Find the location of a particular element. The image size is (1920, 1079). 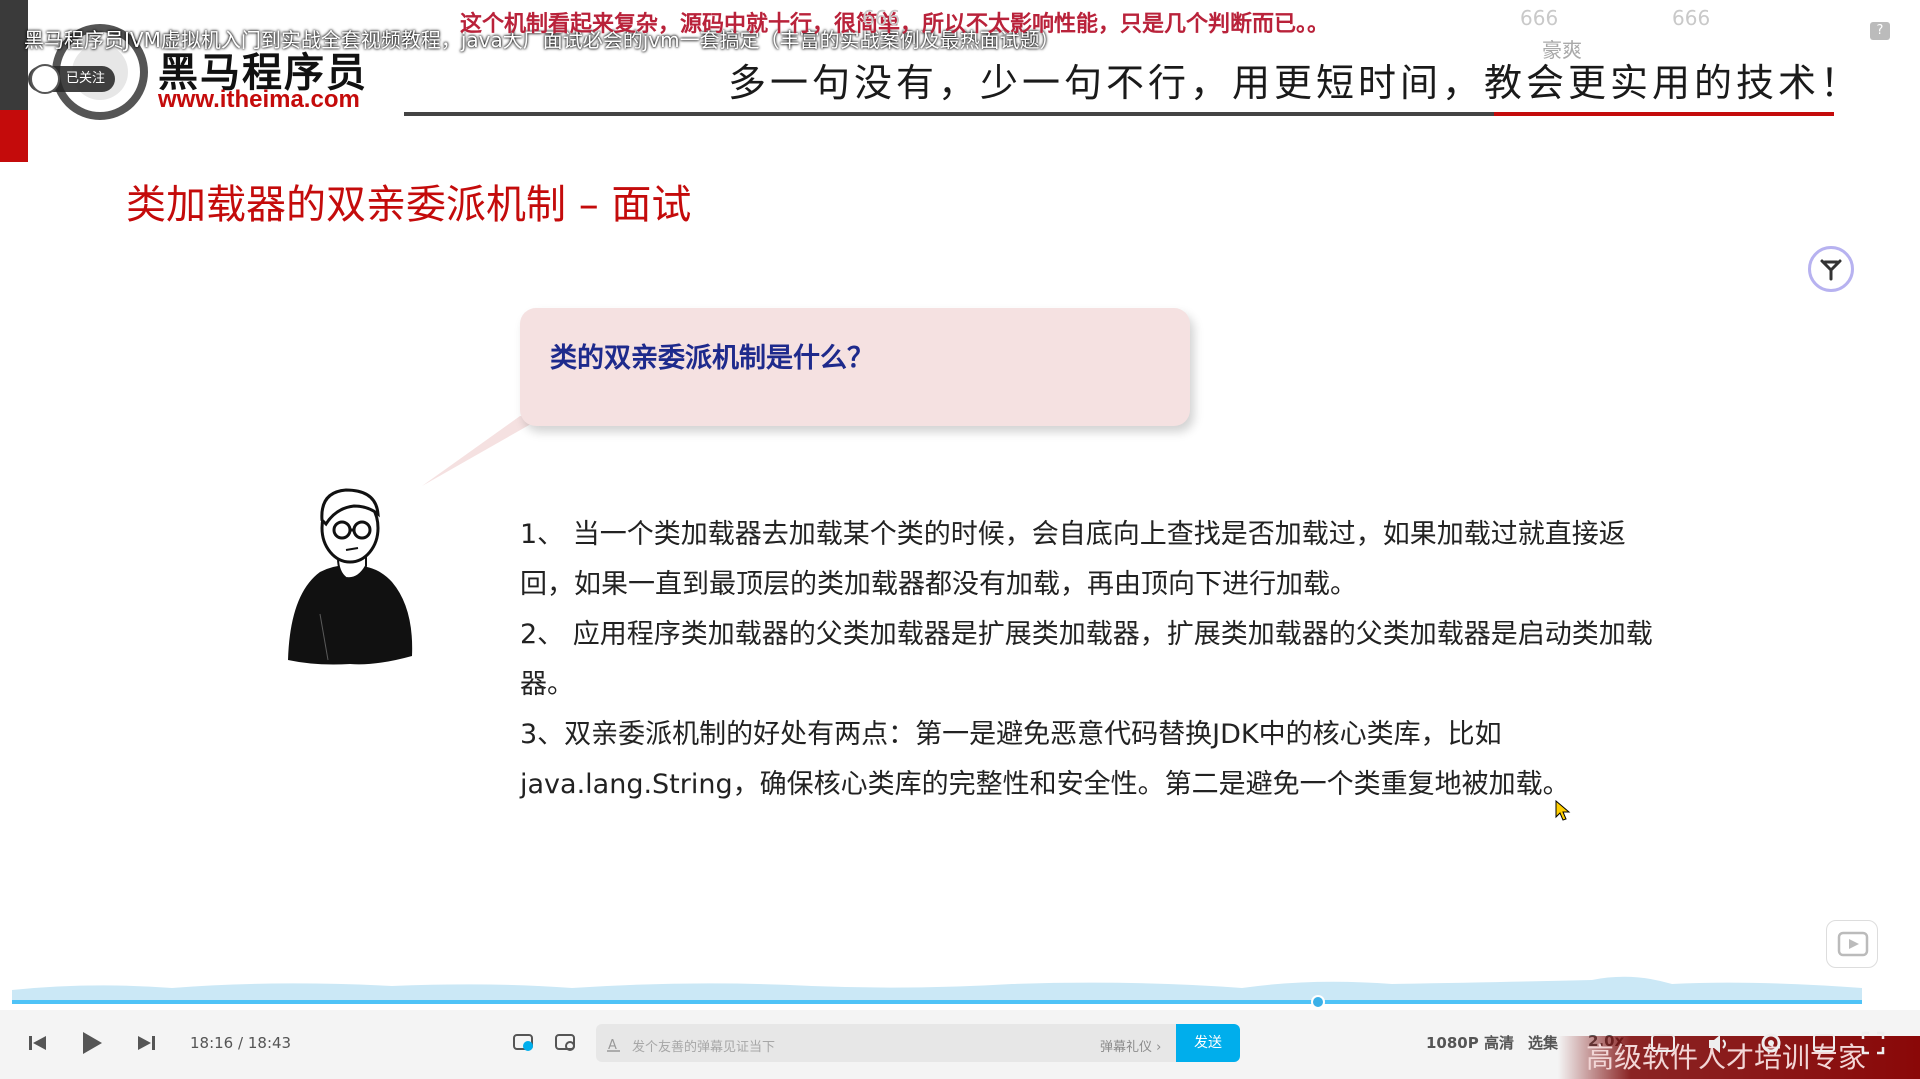

danmaku-style-icon: A is located at coordinates (614, 1044).